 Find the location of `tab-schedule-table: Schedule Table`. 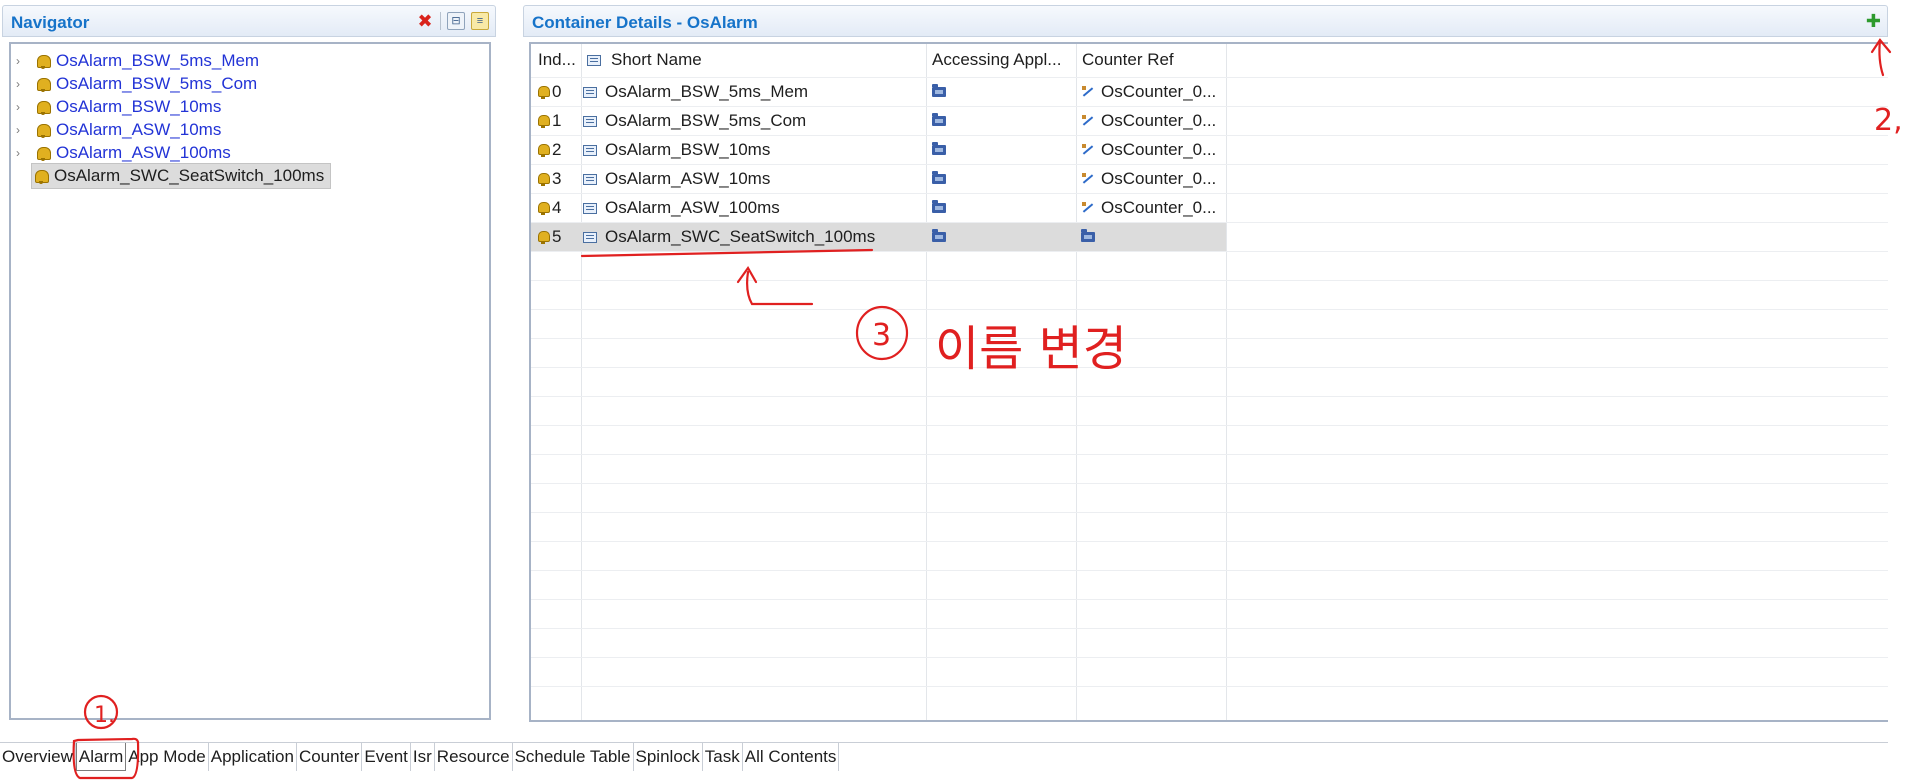

tab-schedule-table: Schedule Table is located at coordinates (573, 757).